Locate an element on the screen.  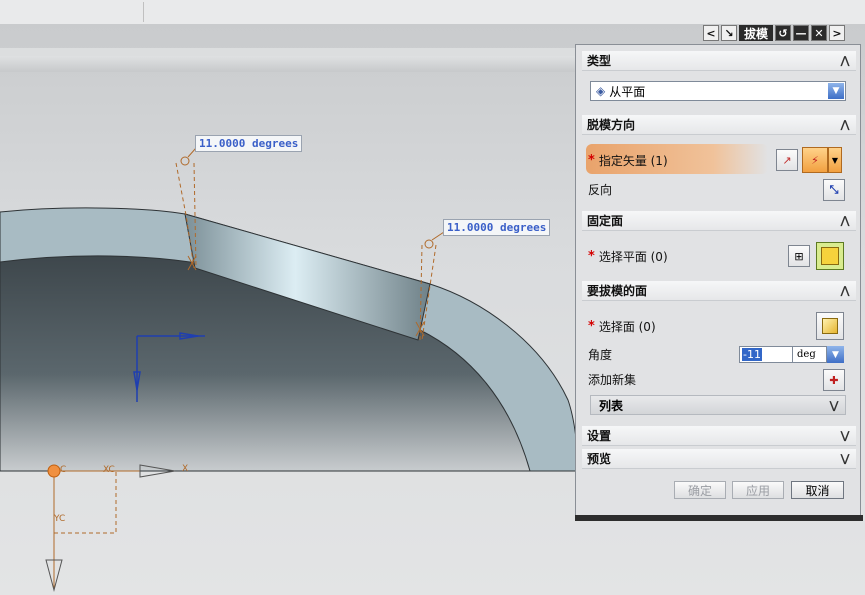
type-select-value: 从平面 is located at coordinates (627, 91).